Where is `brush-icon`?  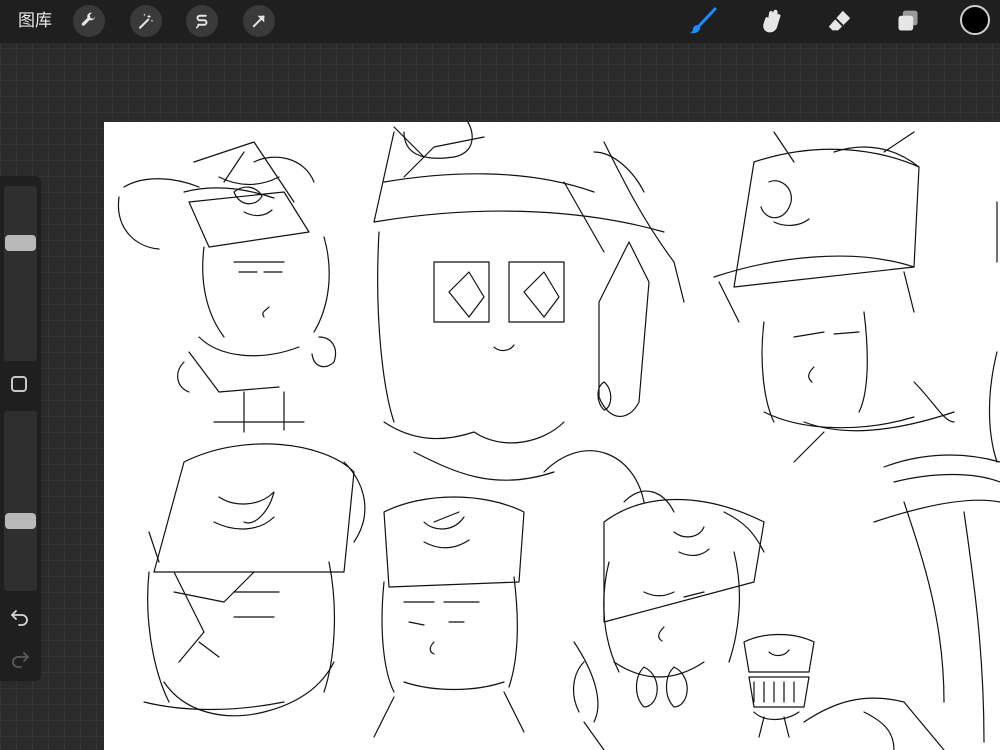
brush-icon is located at coordinates (703, 20).